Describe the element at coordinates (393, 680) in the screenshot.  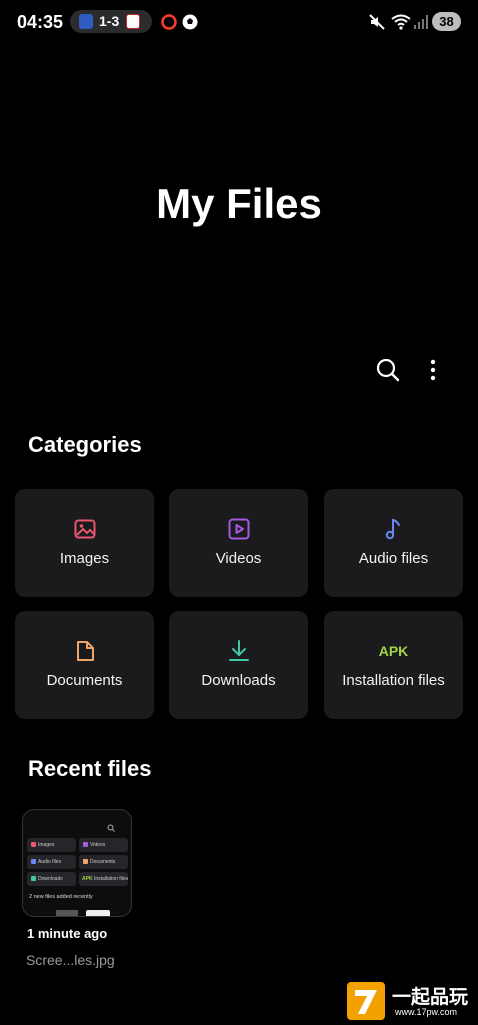
I see `category-label: Installation files` at that location.